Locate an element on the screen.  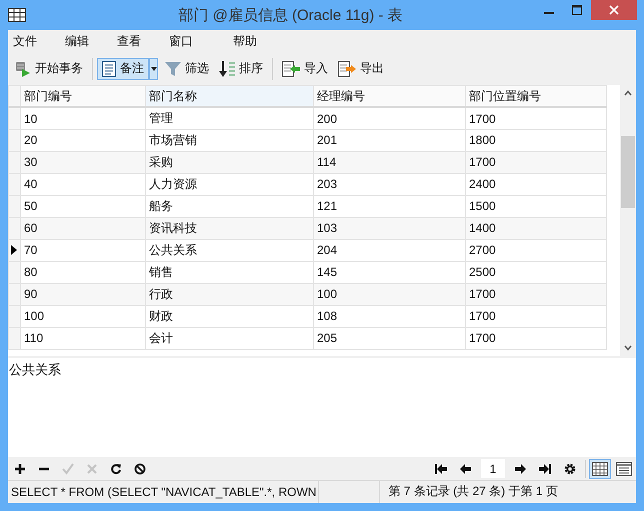
table-cell: 人力资源 is located at coordinates (230, 184).